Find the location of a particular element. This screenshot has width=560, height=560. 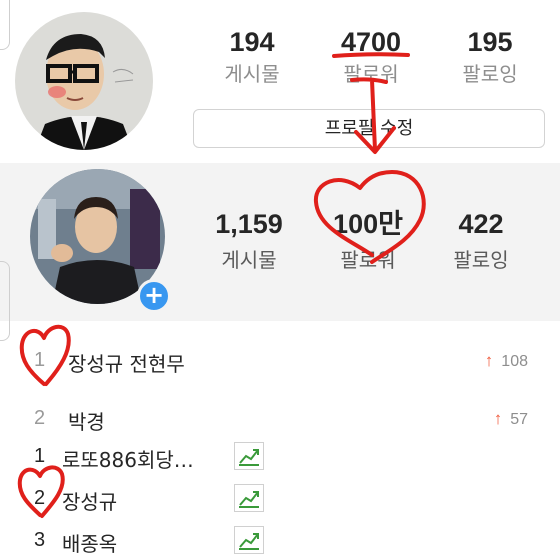

posts-count: 1,159 is located at coordinates (249, 224).